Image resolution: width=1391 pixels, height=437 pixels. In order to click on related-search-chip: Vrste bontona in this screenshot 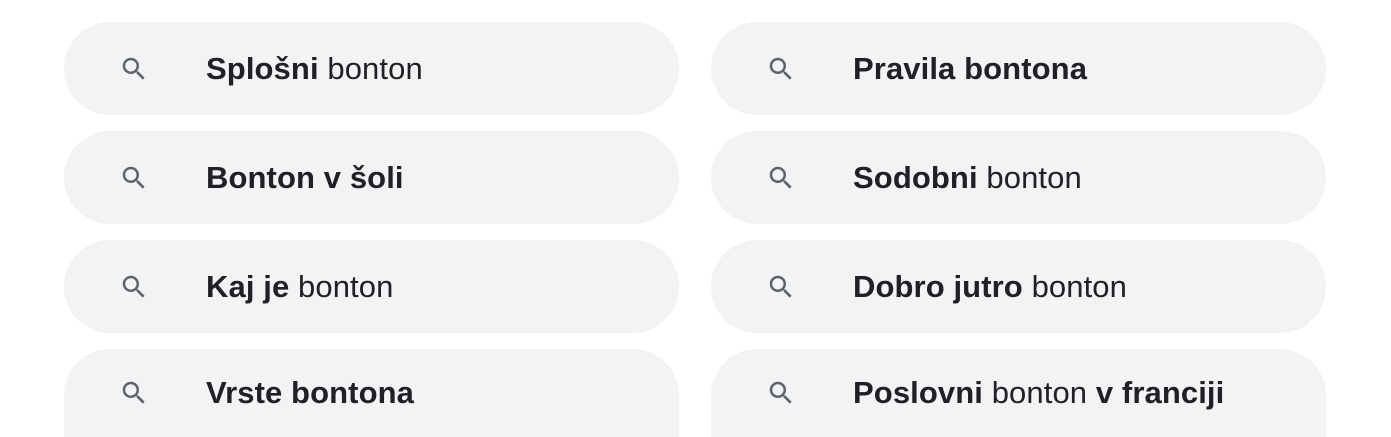, I will do `click(371, 393)`.